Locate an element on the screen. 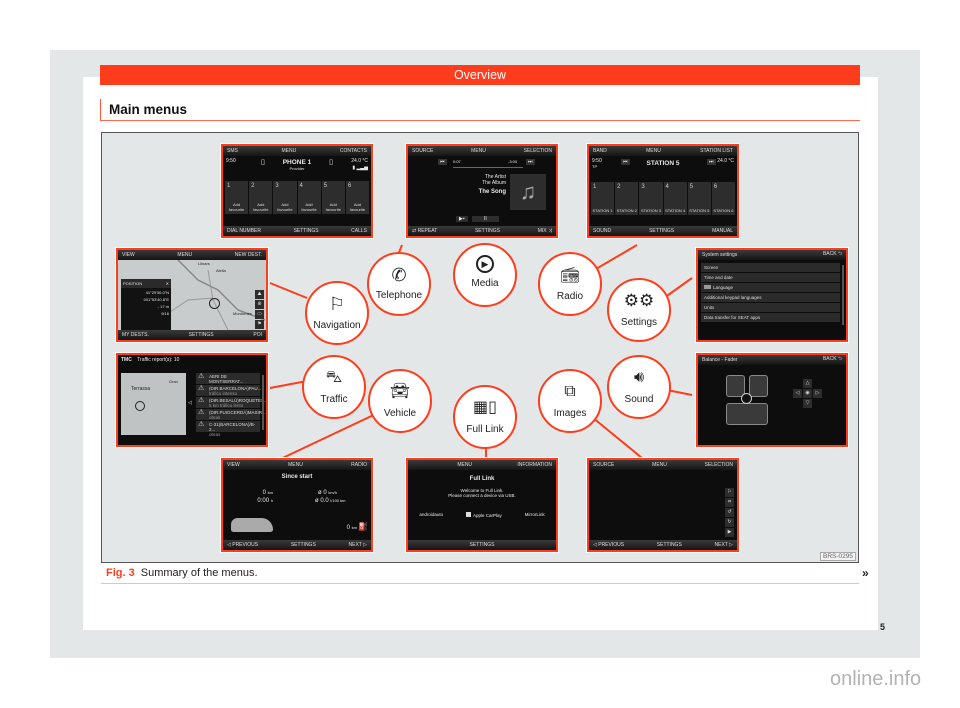 This screenshot has height=708, width=960. list-item: Additional keypad languages is located at coordinates (770, 297).